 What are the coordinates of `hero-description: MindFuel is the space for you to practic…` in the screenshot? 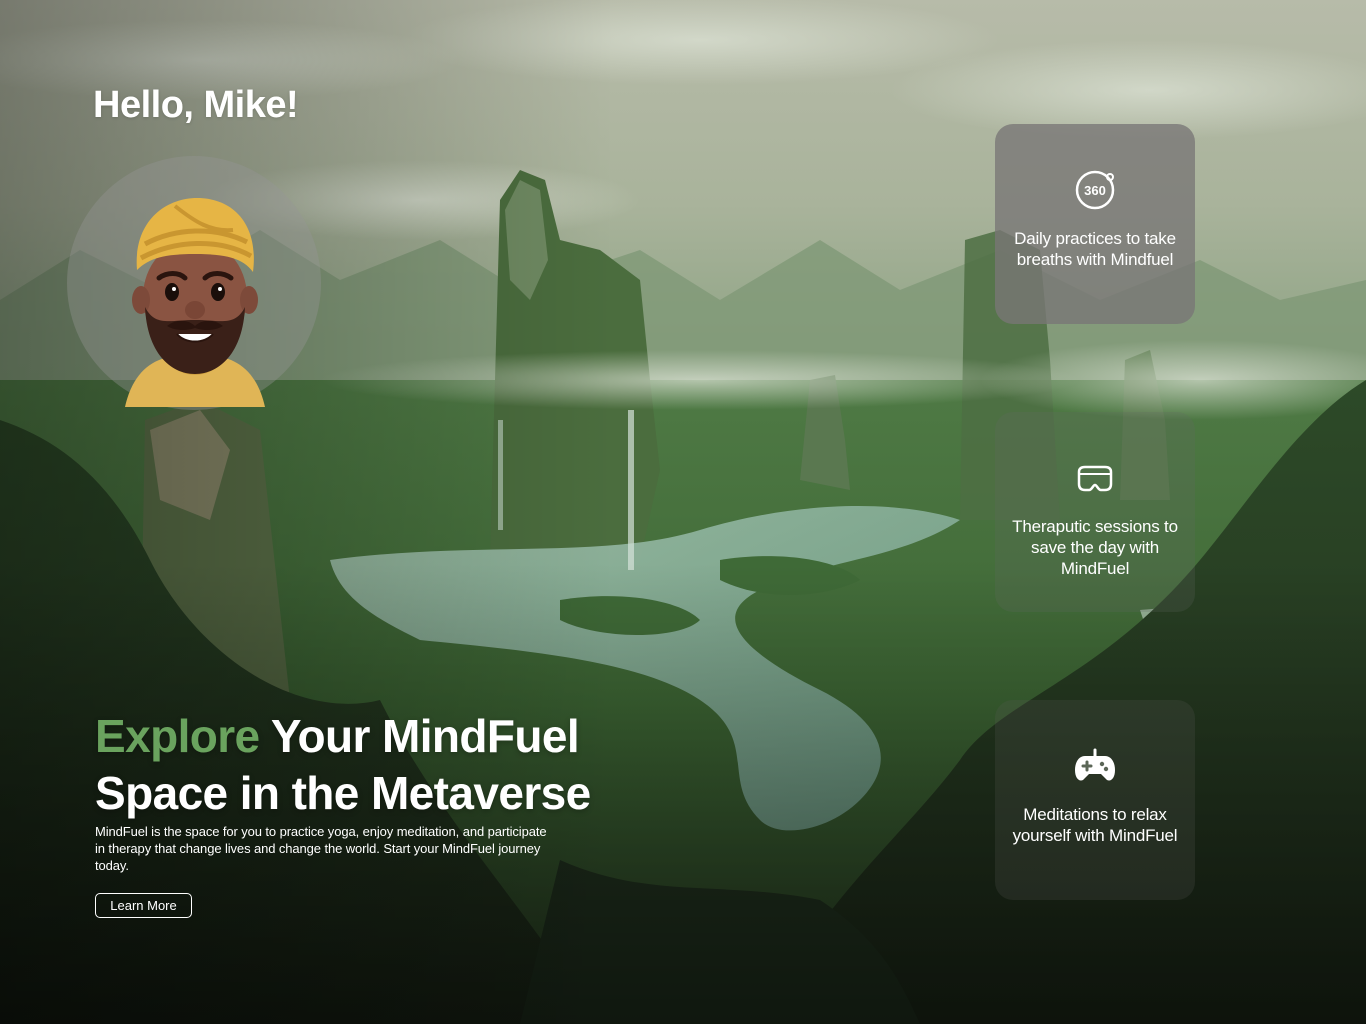 It's located at (321, 848).